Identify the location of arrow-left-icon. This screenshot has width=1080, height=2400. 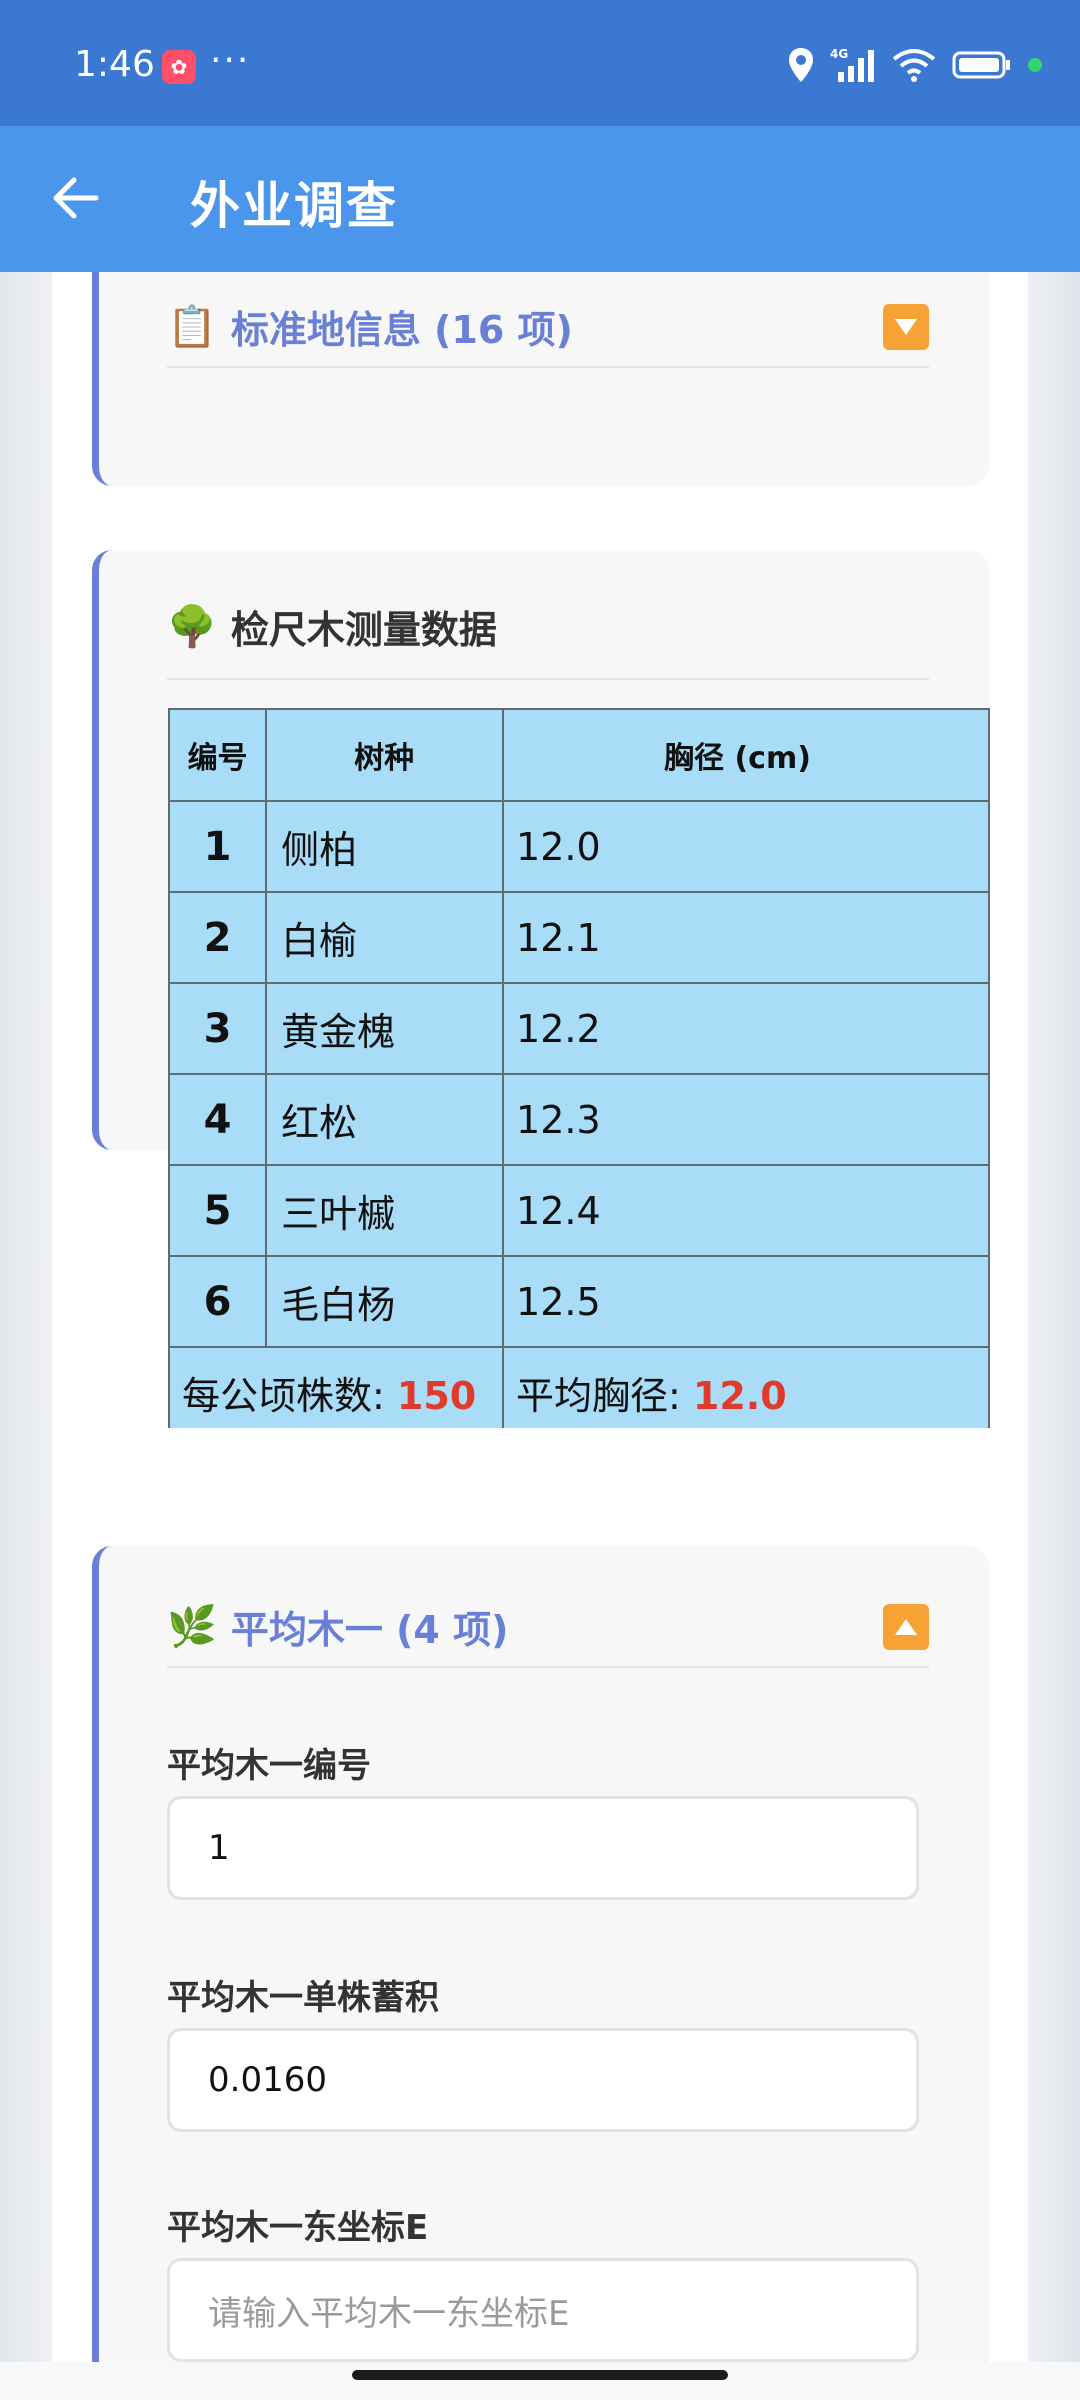
(76, 198).